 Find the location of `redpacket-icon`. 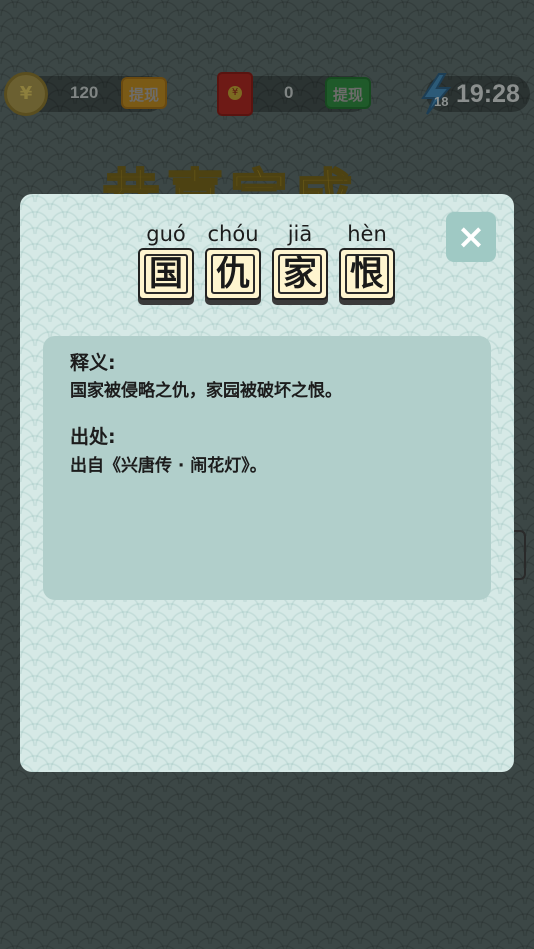

redpacket-icon is located at coordinates (235, 94).